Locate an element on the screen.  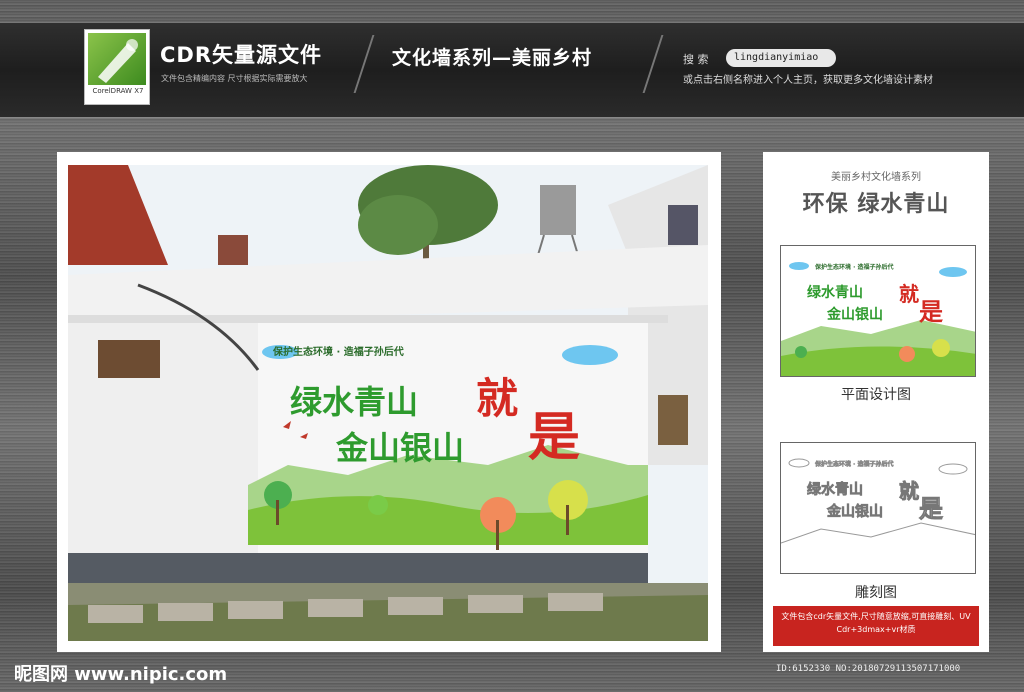
thumb2-big2: 是 is located at coordinates (931, 509).